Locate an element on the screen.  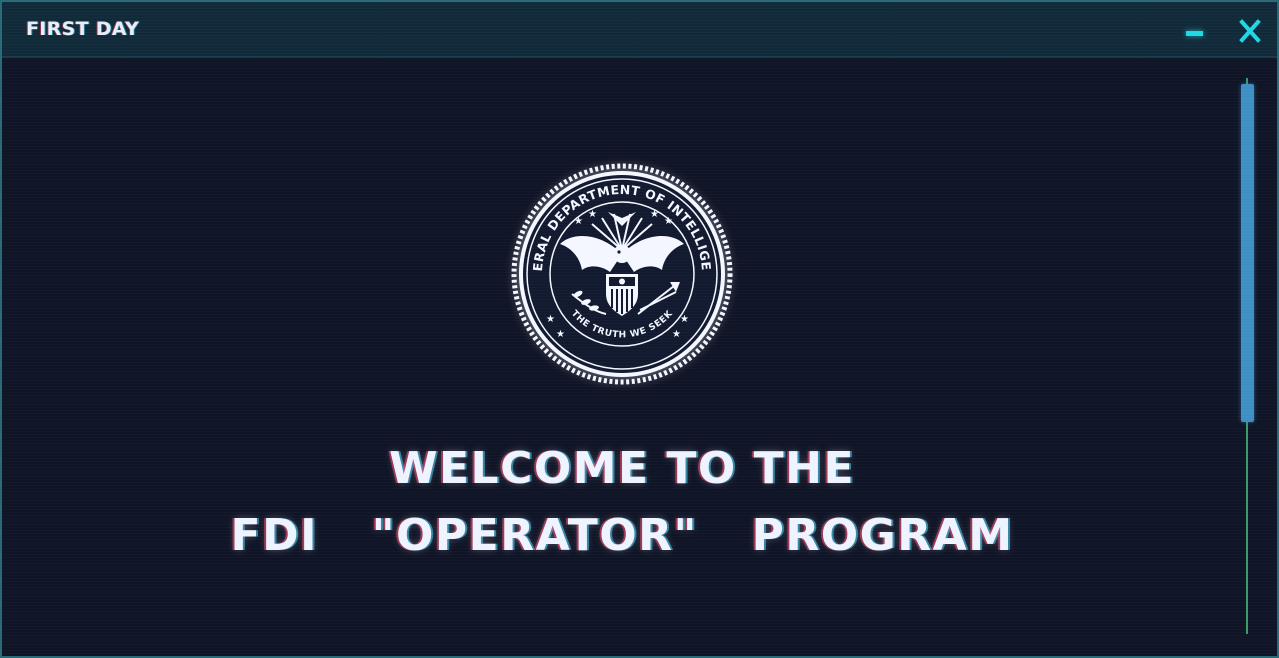
close-button is located at coordinates (1250, 31).